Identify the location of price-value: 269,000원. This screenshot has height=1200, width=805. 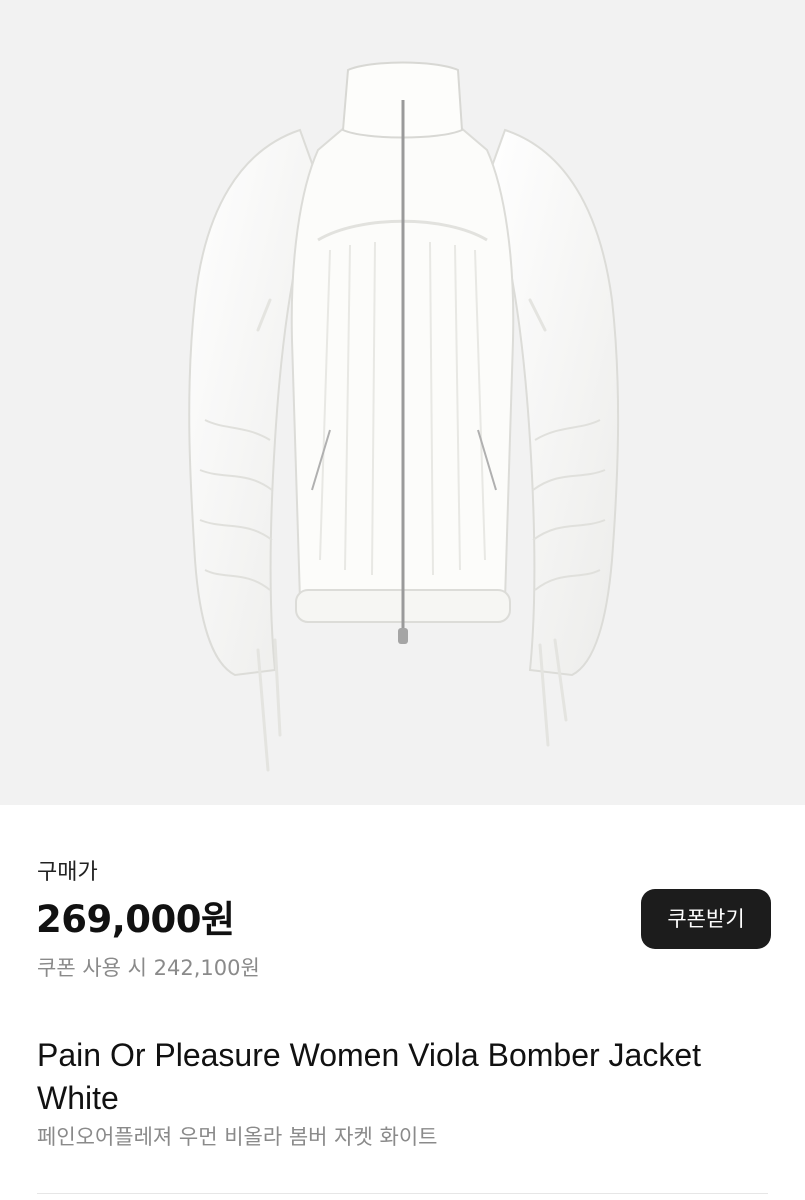
(135, 919).